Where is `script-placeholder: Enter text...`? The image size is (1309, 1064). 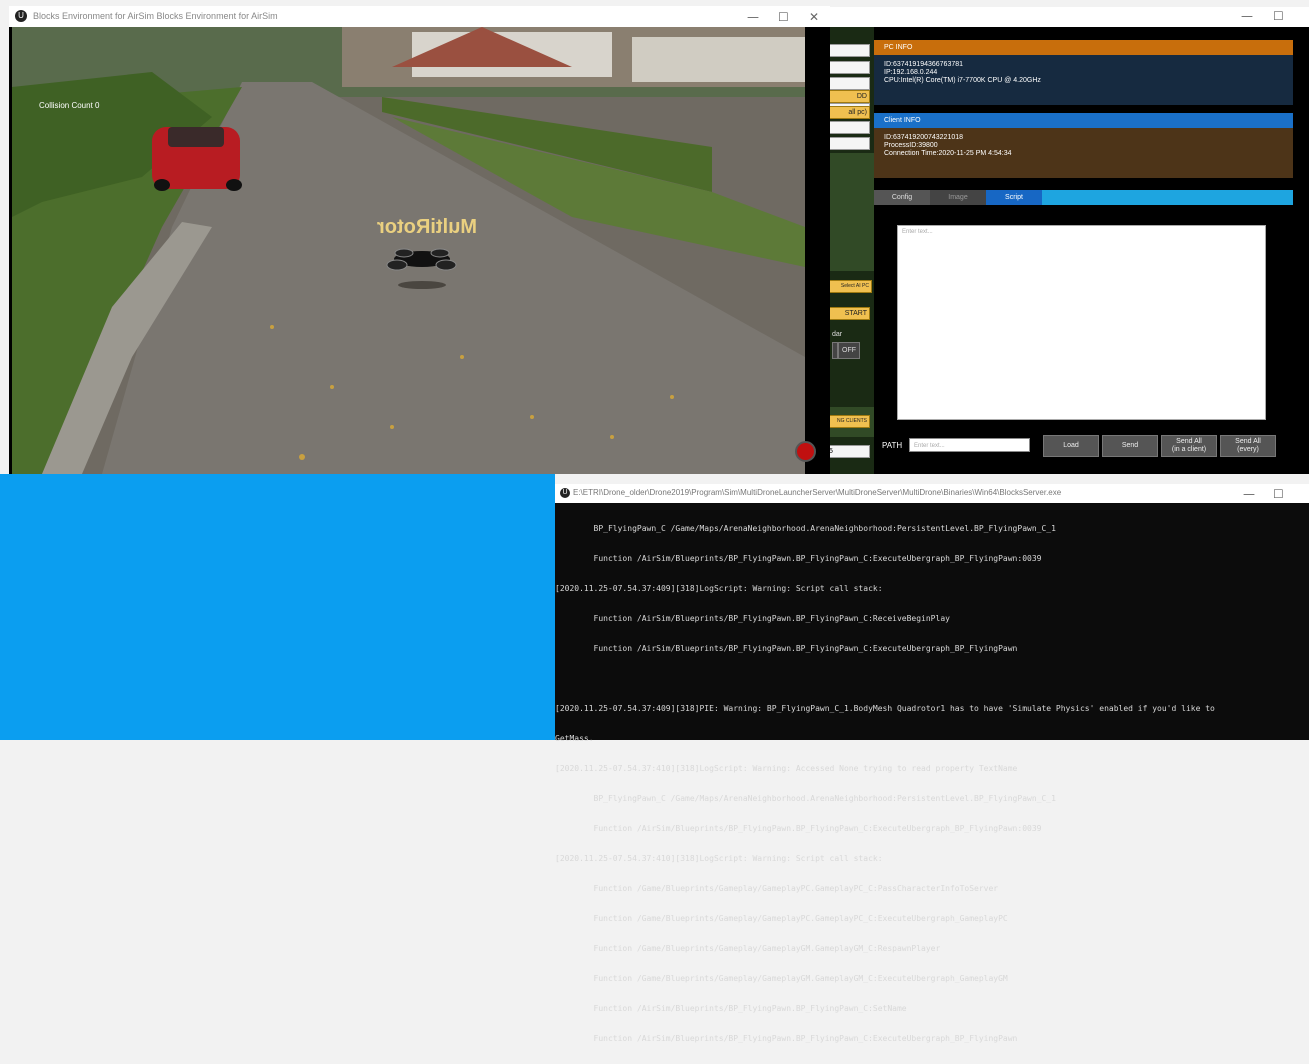
script-placeholder: Enter text... is located at coordinates (917, 232).